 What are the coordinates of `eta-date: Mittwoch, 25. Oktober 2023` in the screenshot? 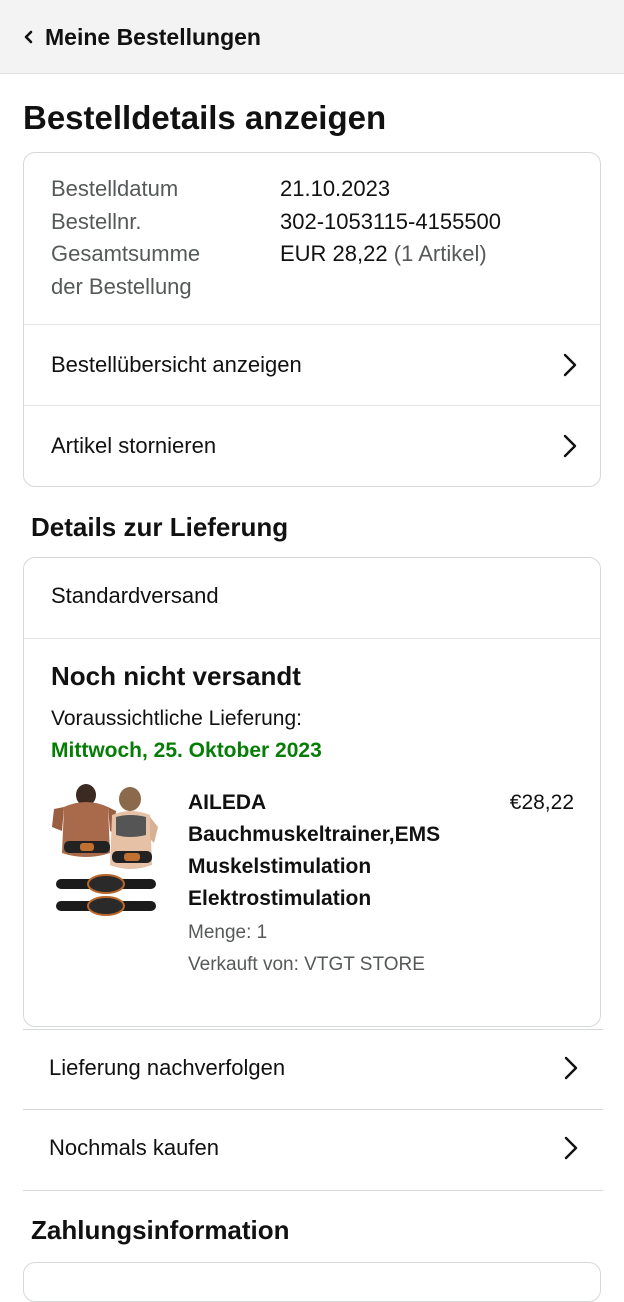 It's located at (186, 750).